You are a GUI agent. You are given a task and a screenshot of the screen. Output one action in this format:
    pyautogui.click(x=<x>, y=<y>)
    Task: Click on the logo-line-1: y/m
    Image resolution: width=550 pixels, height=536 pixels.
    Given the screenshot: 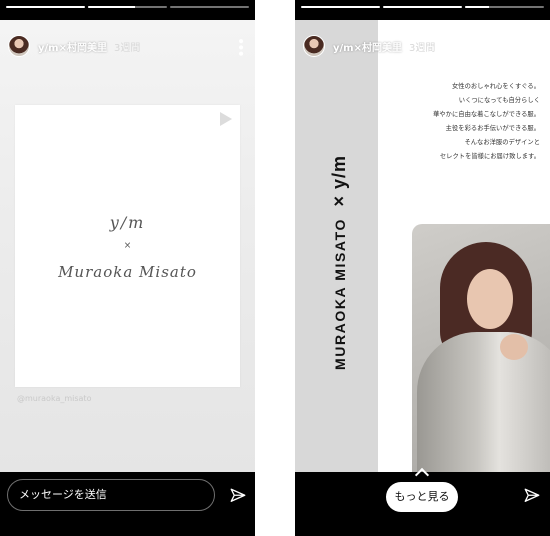 What is the action you would take?
    pyautogui.click(x=127, y=222)
    